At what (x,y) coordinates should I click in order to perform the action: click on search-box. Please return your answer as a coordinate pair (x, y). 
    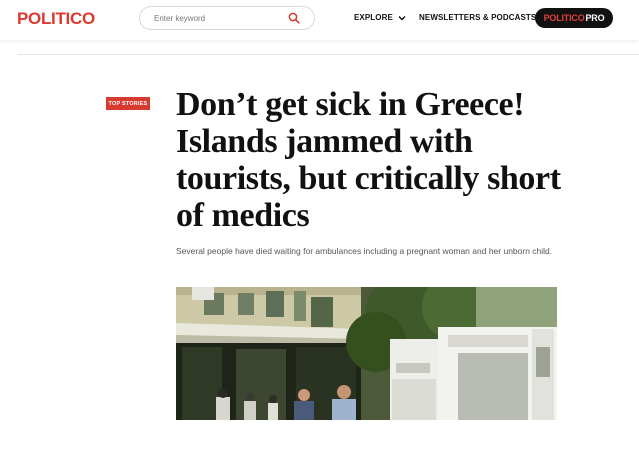
    Looking at the image, I should click on (227, 18).